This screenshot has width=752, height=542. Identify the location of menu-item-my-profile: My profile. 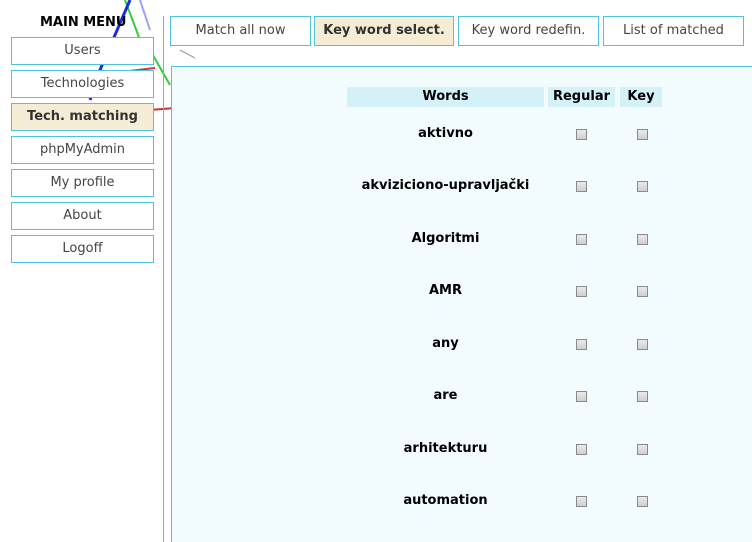
(82, 183).